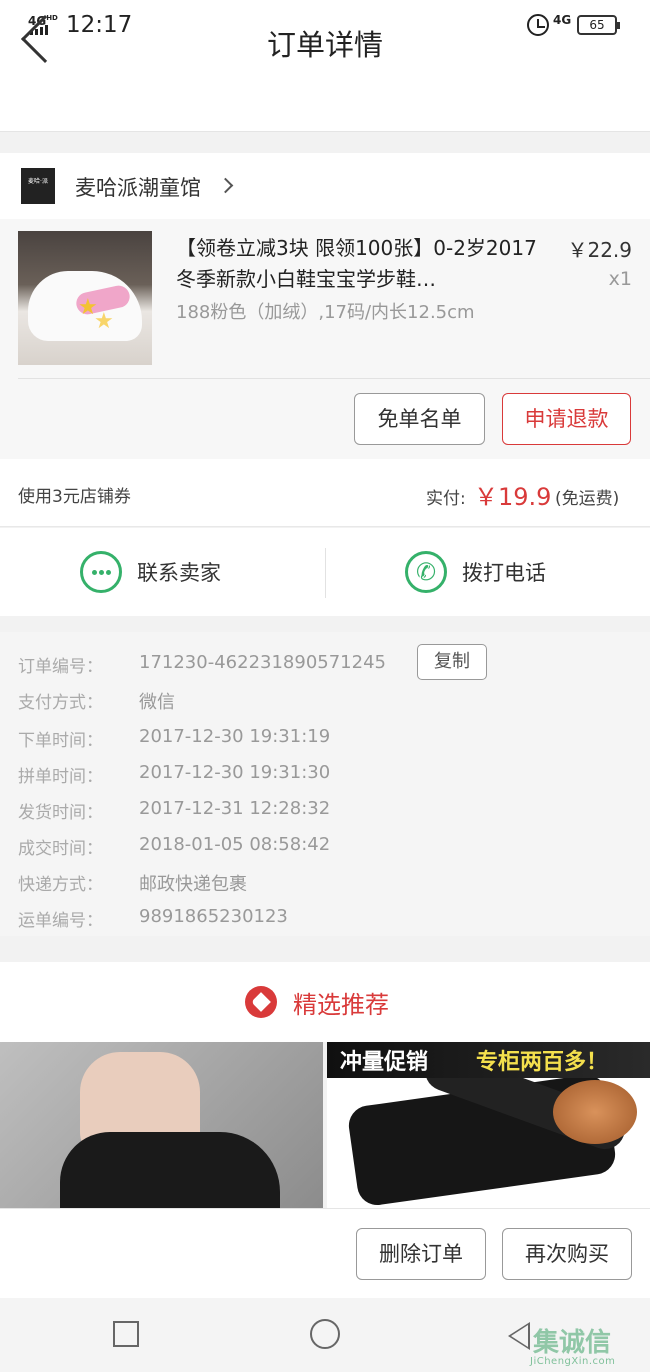  What do you see at coordinates (235, 844) in the screenshot?
I see `deal-time: 2018-01-05 08:58:42` at bounding box center [235, 844].